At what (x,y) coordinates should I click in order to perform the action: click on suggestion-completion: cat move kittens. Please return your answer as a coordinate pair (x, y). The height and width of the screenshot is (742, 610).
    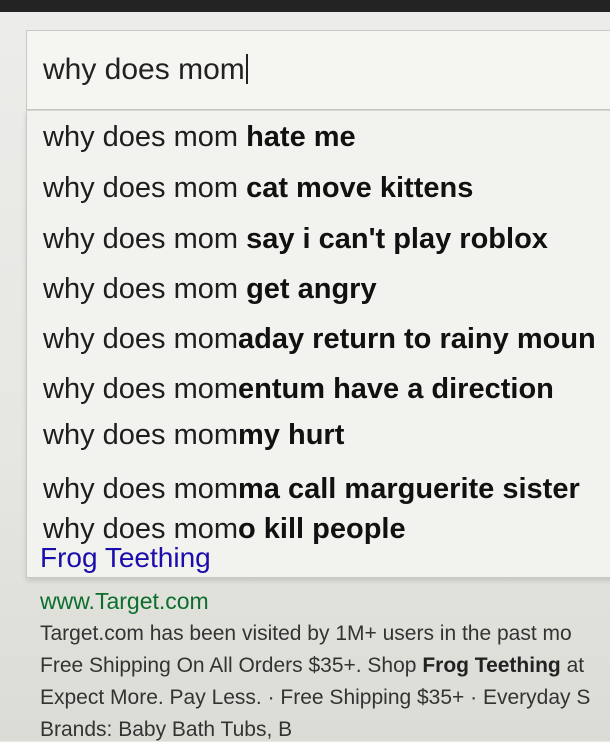
    Looking at the image, I should click on (356, 188).